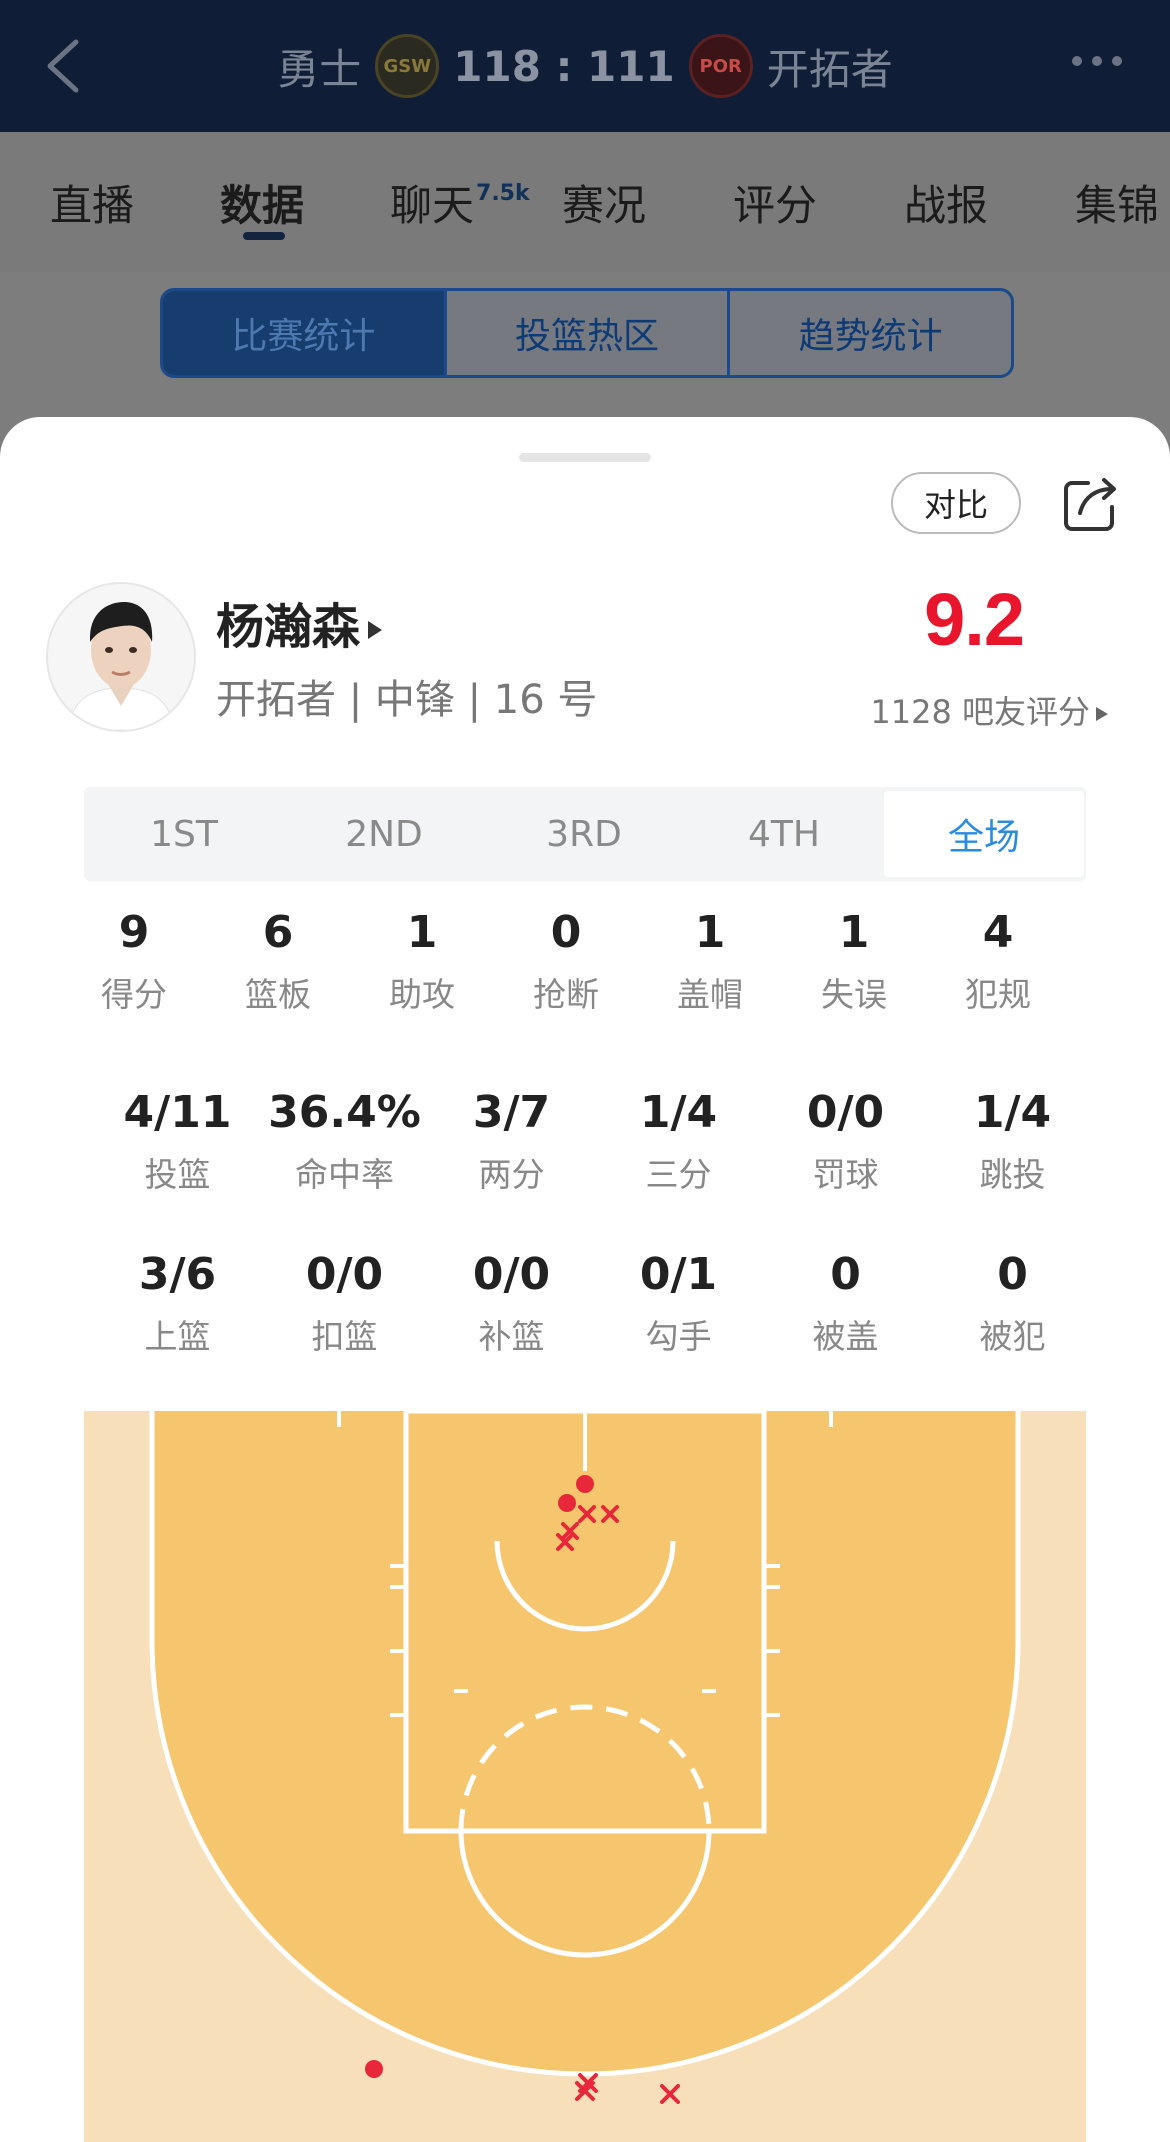  What do you see at coordinates (845, 1302) in the screenshot?
I see `stat-blocked: 0 被盖` at bounding box center [845, 1302].